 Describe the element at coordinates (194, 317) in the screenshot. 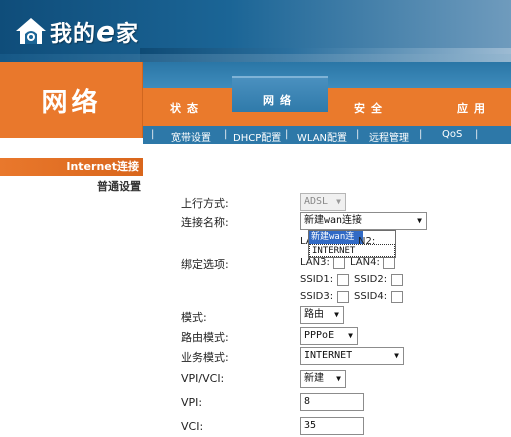

I see `mode-label: 模式:` at that location.